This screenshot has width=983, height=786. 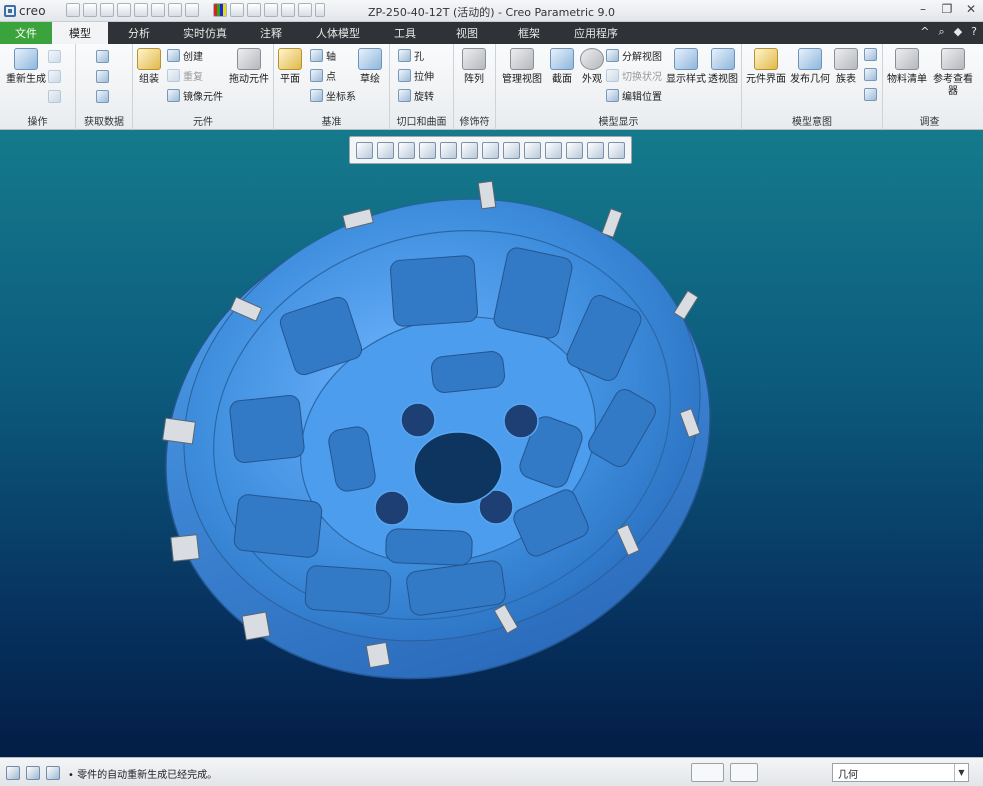 What do you see at coordinates (618, 120) in the screenshot?
I see `group-label-model-display: 模型显示` at bounding box center [618, 120].